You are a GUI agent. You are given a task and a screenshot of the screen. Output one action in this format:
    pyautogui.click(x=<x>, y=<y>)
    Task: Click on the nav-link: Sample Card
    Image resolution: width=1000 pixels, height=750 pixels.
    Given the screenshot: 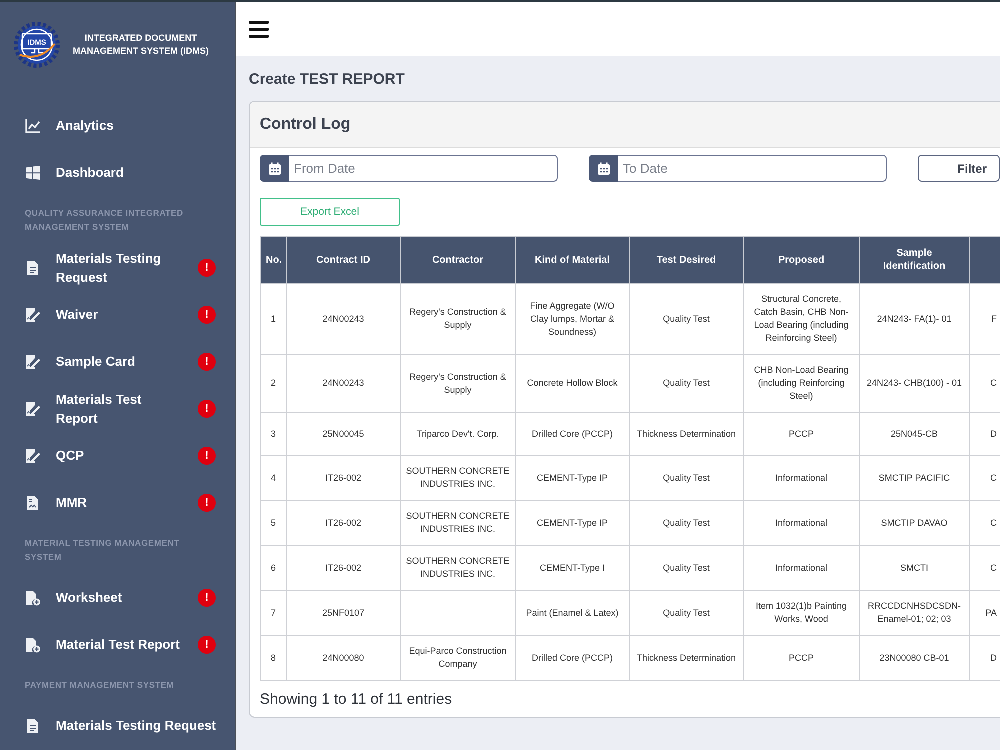 What is the action you would take?
    pyautogui.click(x=105, y=361)
    